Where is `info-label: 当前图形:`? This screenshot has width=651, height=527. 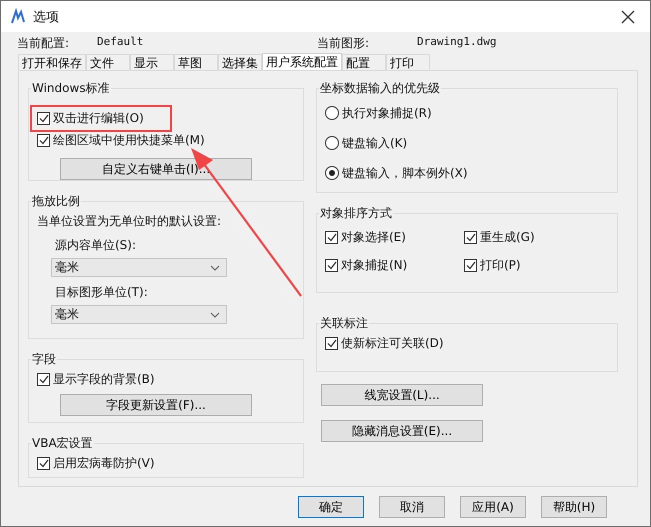 info-label: 当前图形: is located at coordinates (343, 43).